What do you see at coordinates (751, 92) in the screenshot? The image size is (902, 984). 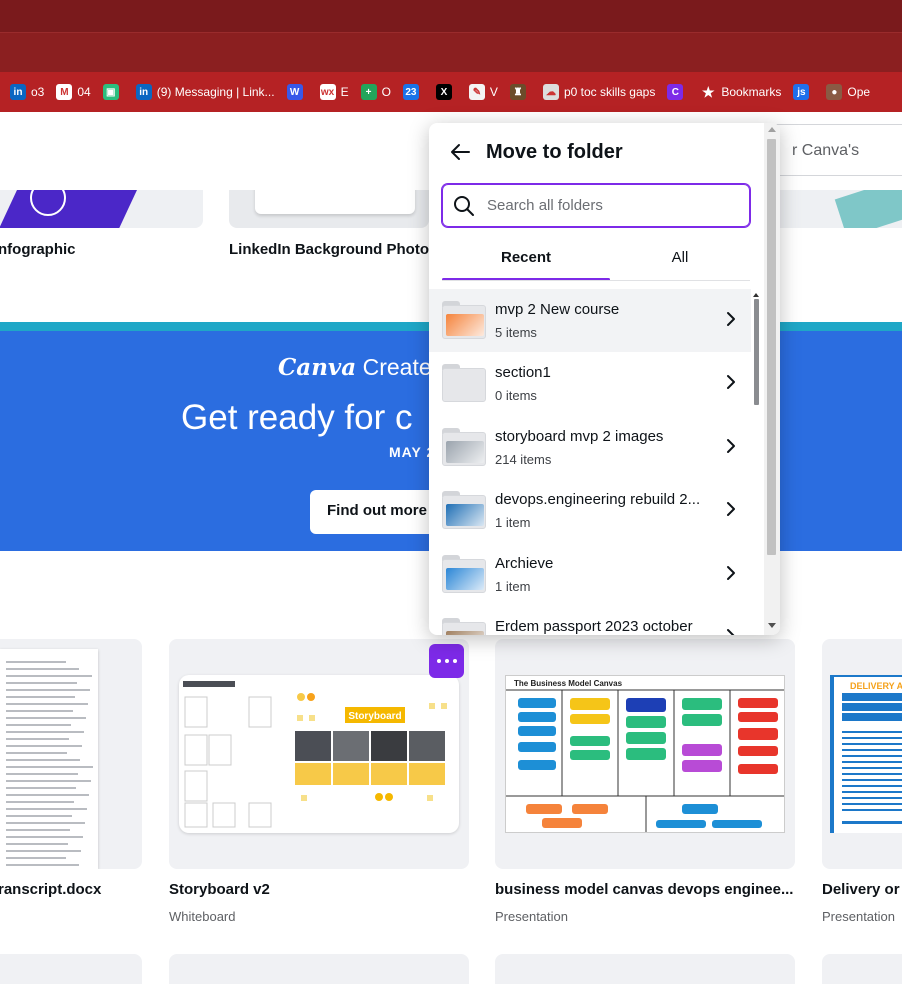 I see `bookmark-label: Bookmarks` at bounding box center [751, 92].